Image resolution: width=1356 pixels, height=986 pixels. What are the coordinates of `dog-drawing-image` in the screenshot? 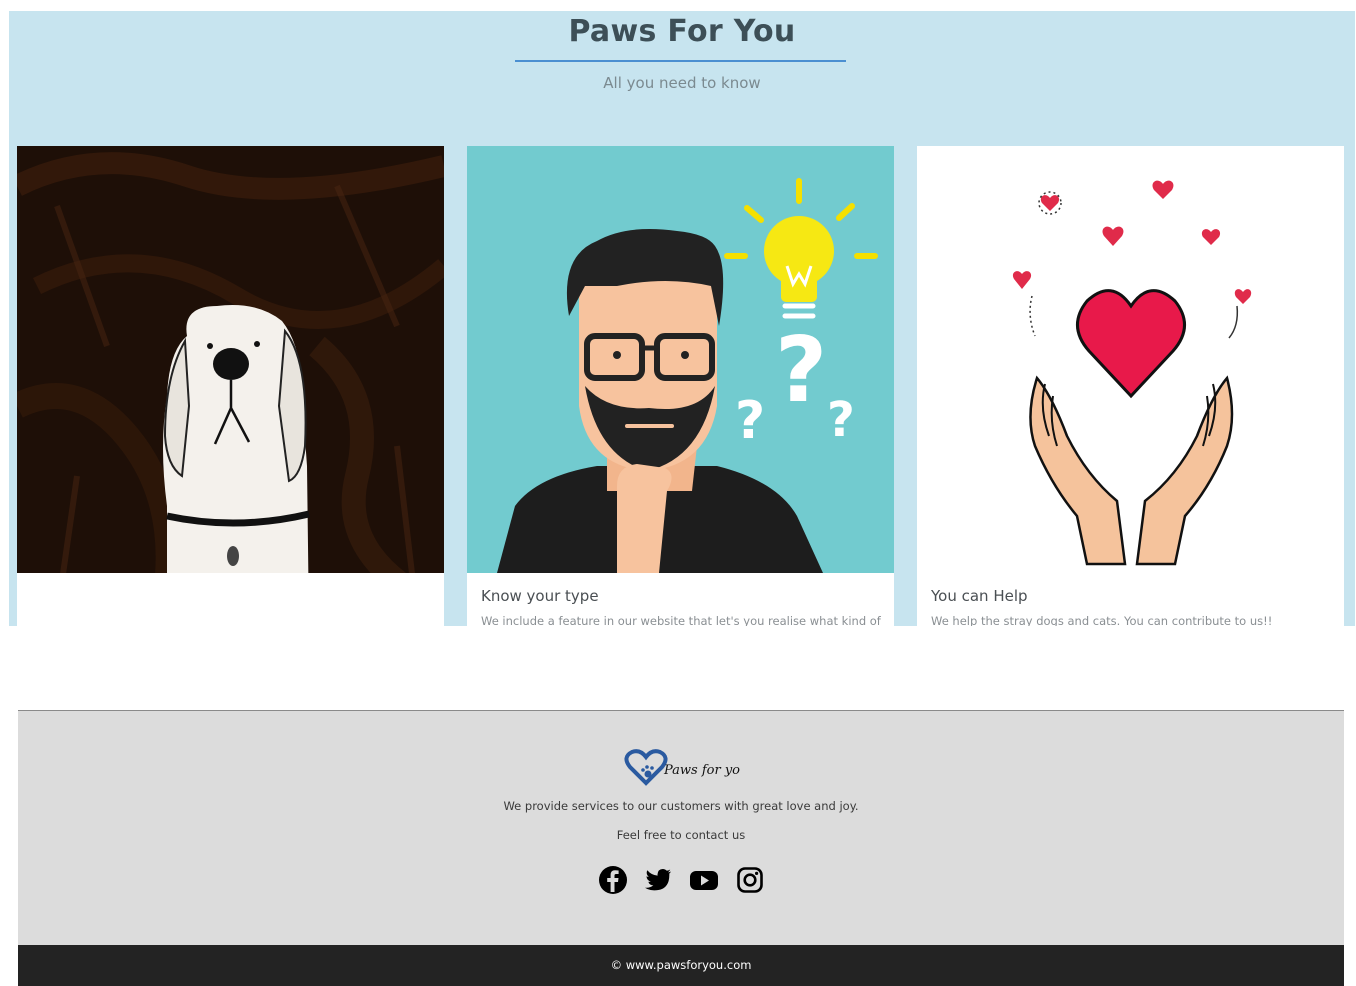 It's located at (230, 359).